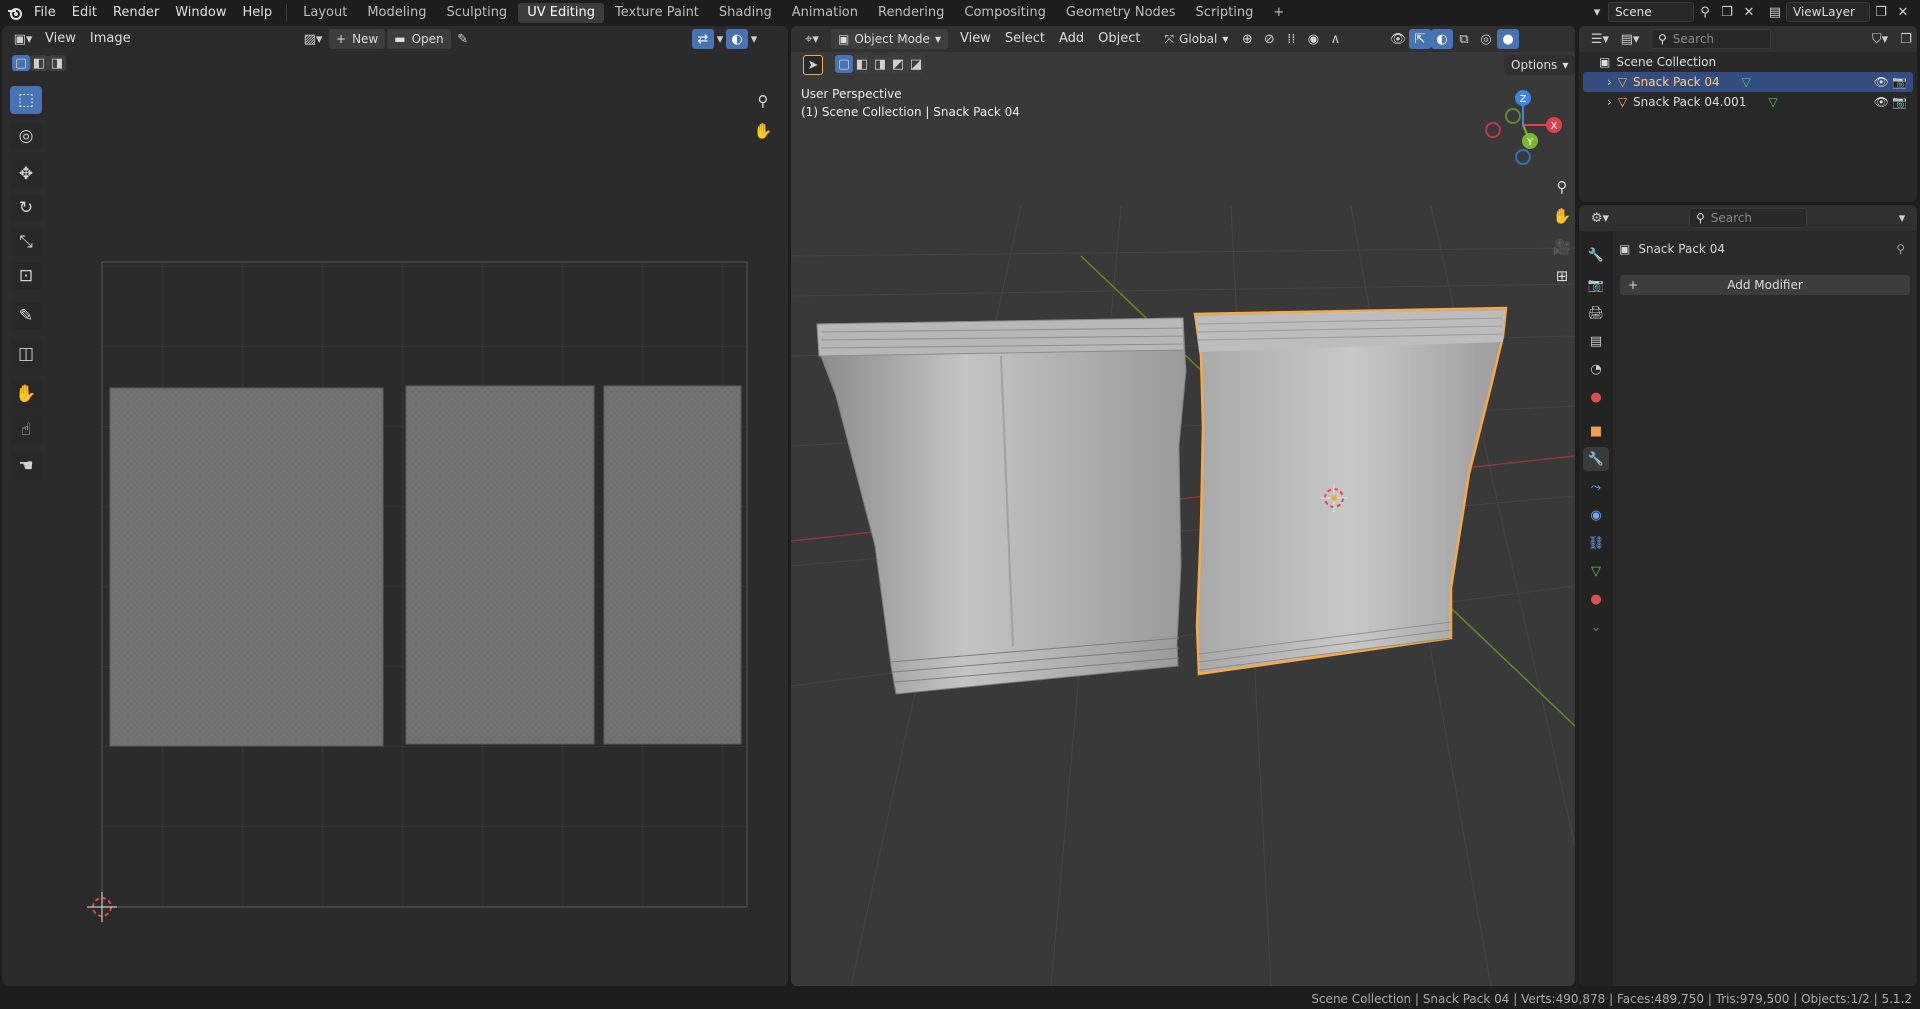  Describe the element at coordinates (1630, 39) in the screenshot. I see `display-mode-icon: ▤▾` at that location.